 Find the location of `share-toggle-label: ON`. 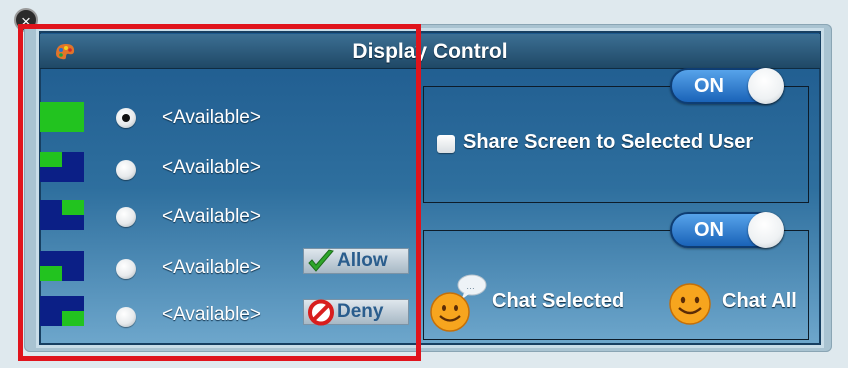

share-toggle-label: ON is located at coordinates (709, 86).